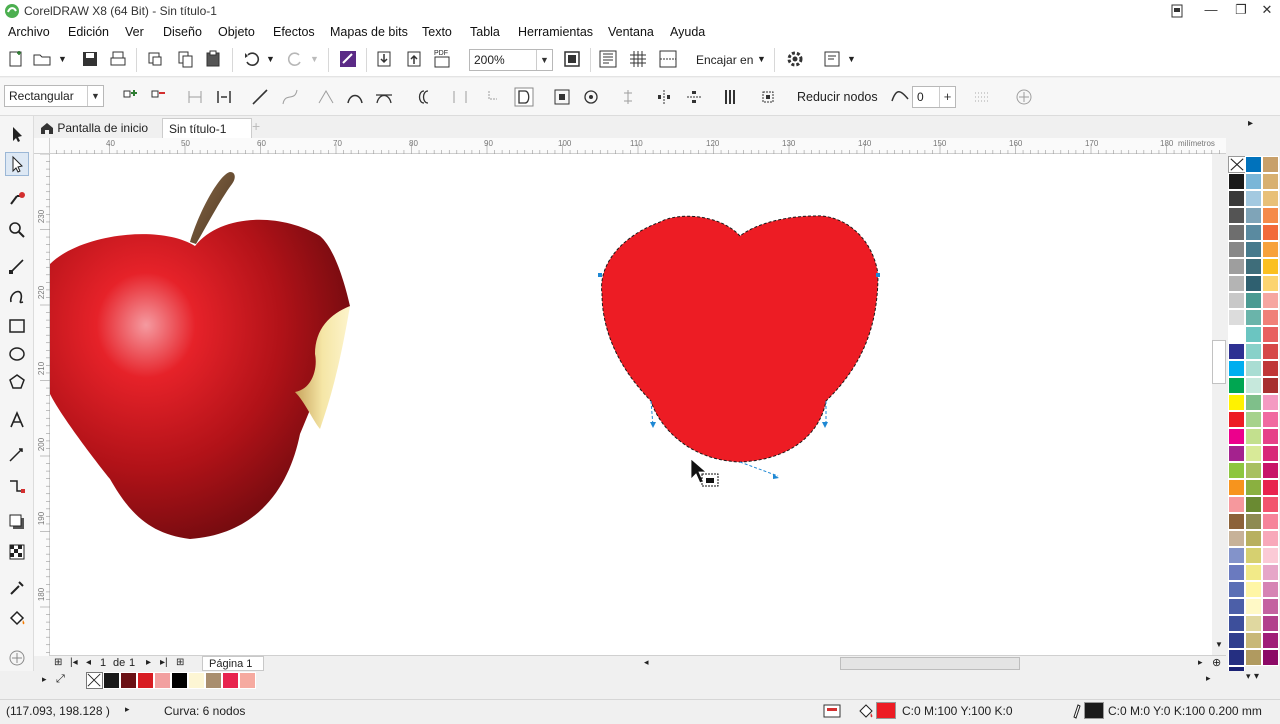  I want to click on open-dropdown-icon: ▼, so click(62, 59).